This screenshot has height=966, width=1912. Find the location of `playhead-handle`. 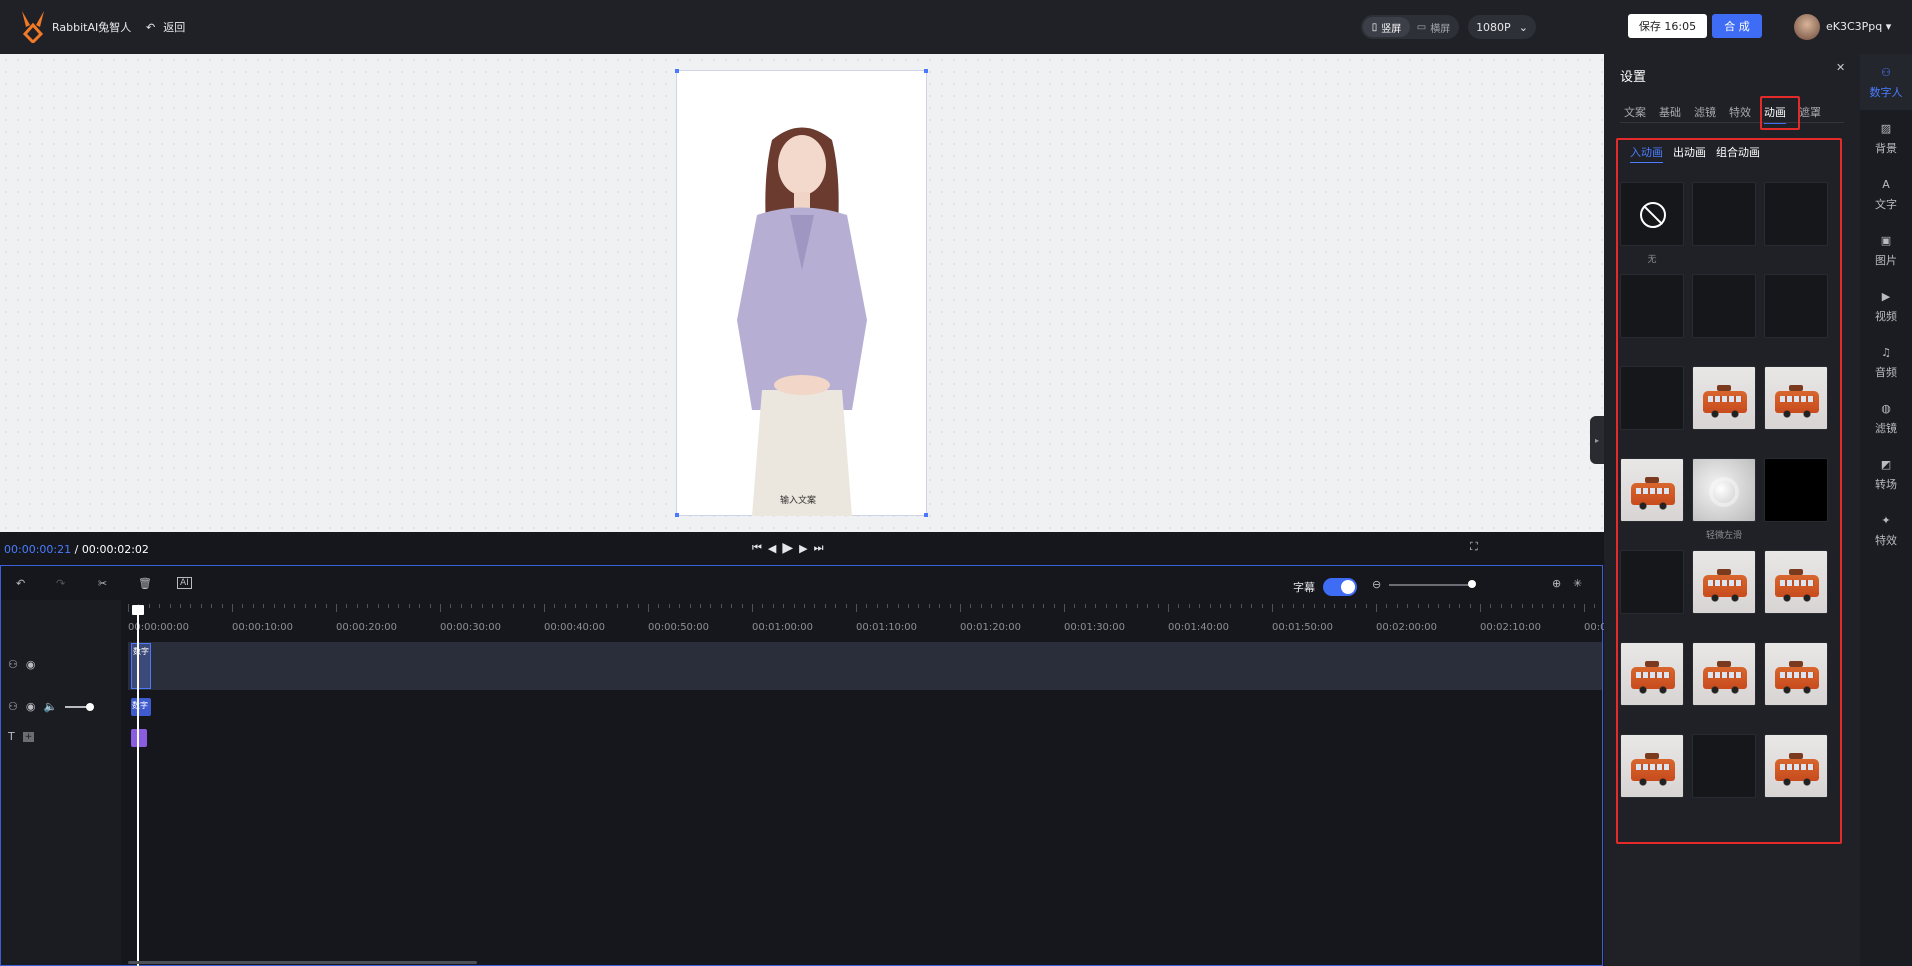

playhead-handle is located at coordinates (138, 610).